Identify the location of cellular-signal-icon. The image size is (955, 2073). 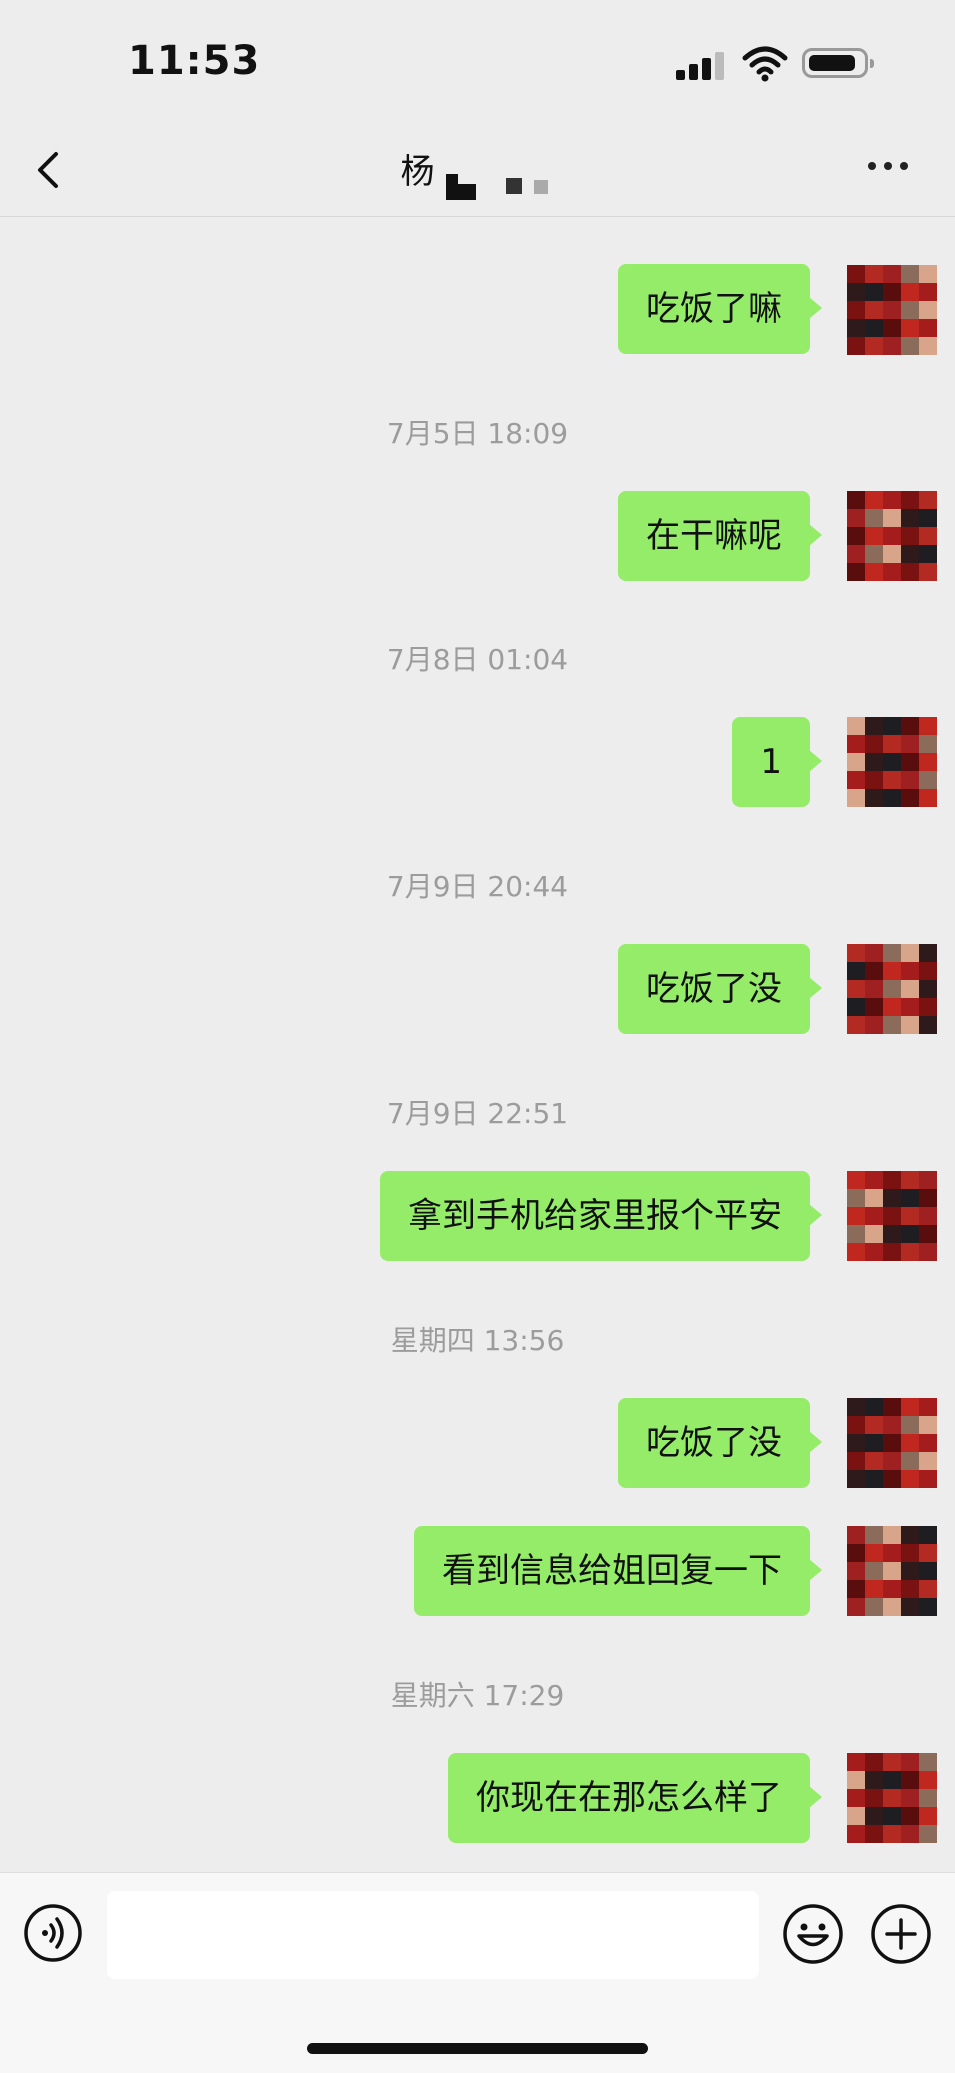
(702, 65).